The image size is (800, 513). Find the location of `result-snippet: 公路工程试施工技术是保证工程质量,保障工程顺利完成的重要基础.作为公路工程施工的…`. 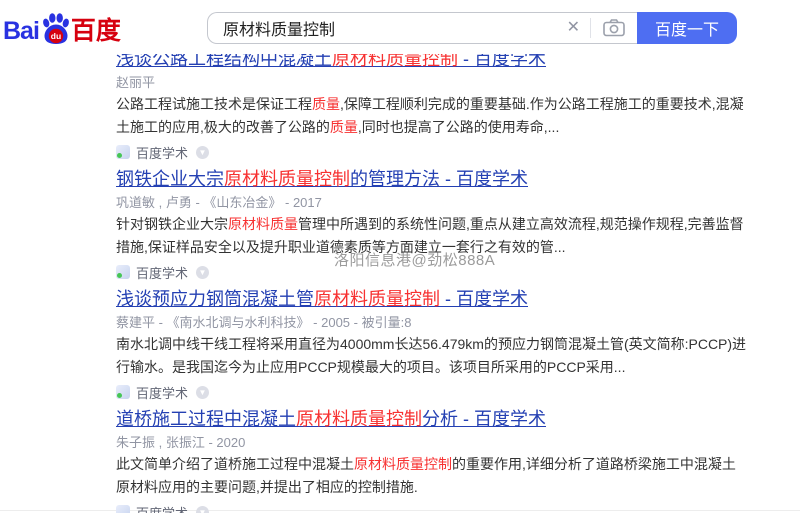

result-snippet: 公路工程试施工技术是保证工程质量,保障工程顺利完成的重要基础.作为公路工程施工的… is located at coordinates (430, 115).